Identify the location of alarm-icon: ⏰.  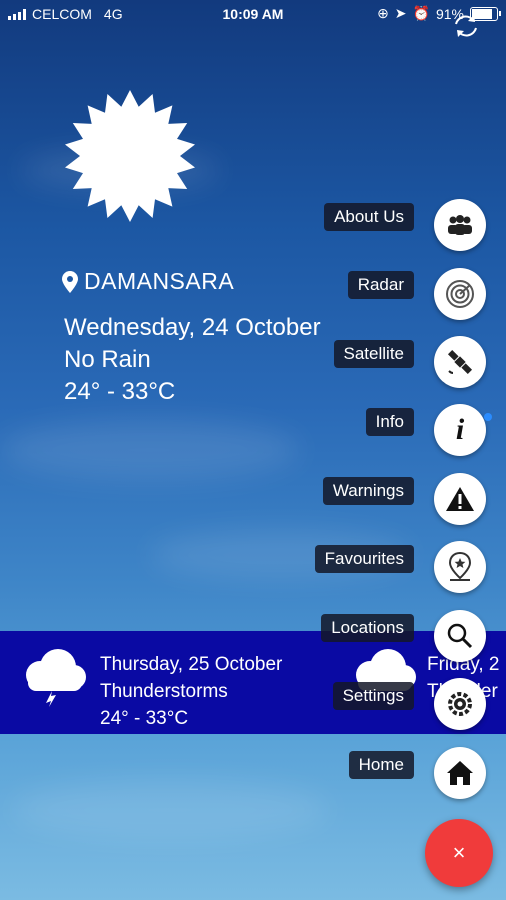
(421, 13).